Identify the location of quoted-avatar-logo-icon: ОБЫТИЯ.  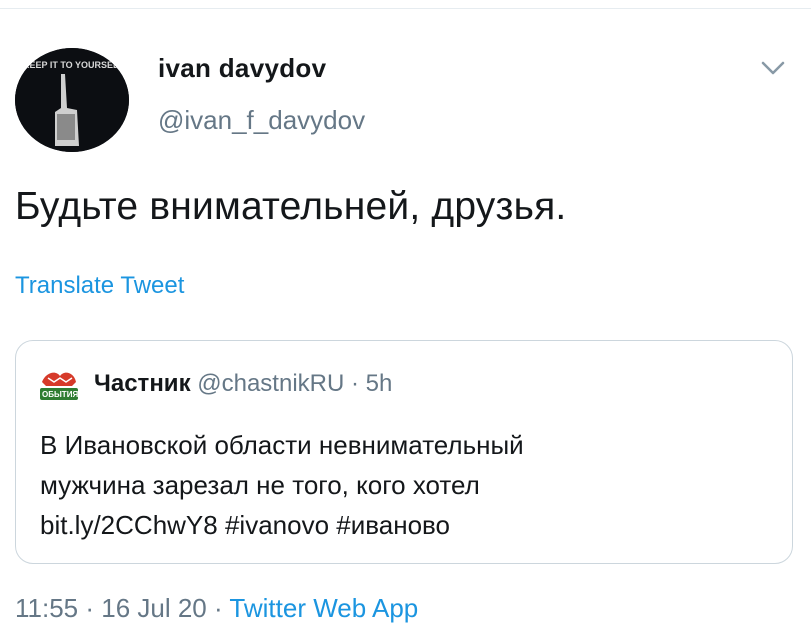
(59, 386).